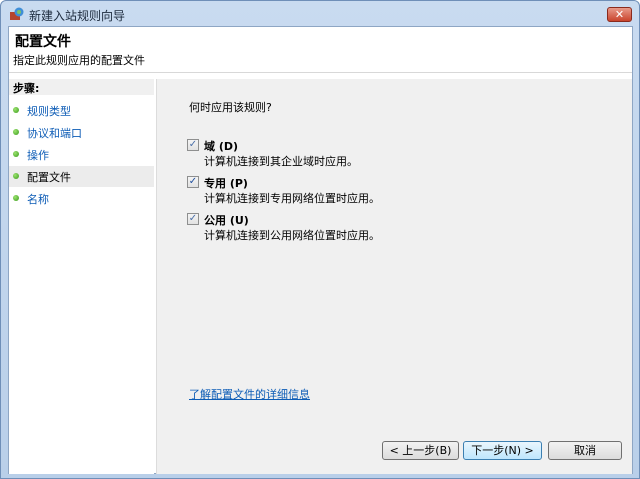 The image size is (640, 479). I want to click on step-label: 配置文件, so click(49, 177).